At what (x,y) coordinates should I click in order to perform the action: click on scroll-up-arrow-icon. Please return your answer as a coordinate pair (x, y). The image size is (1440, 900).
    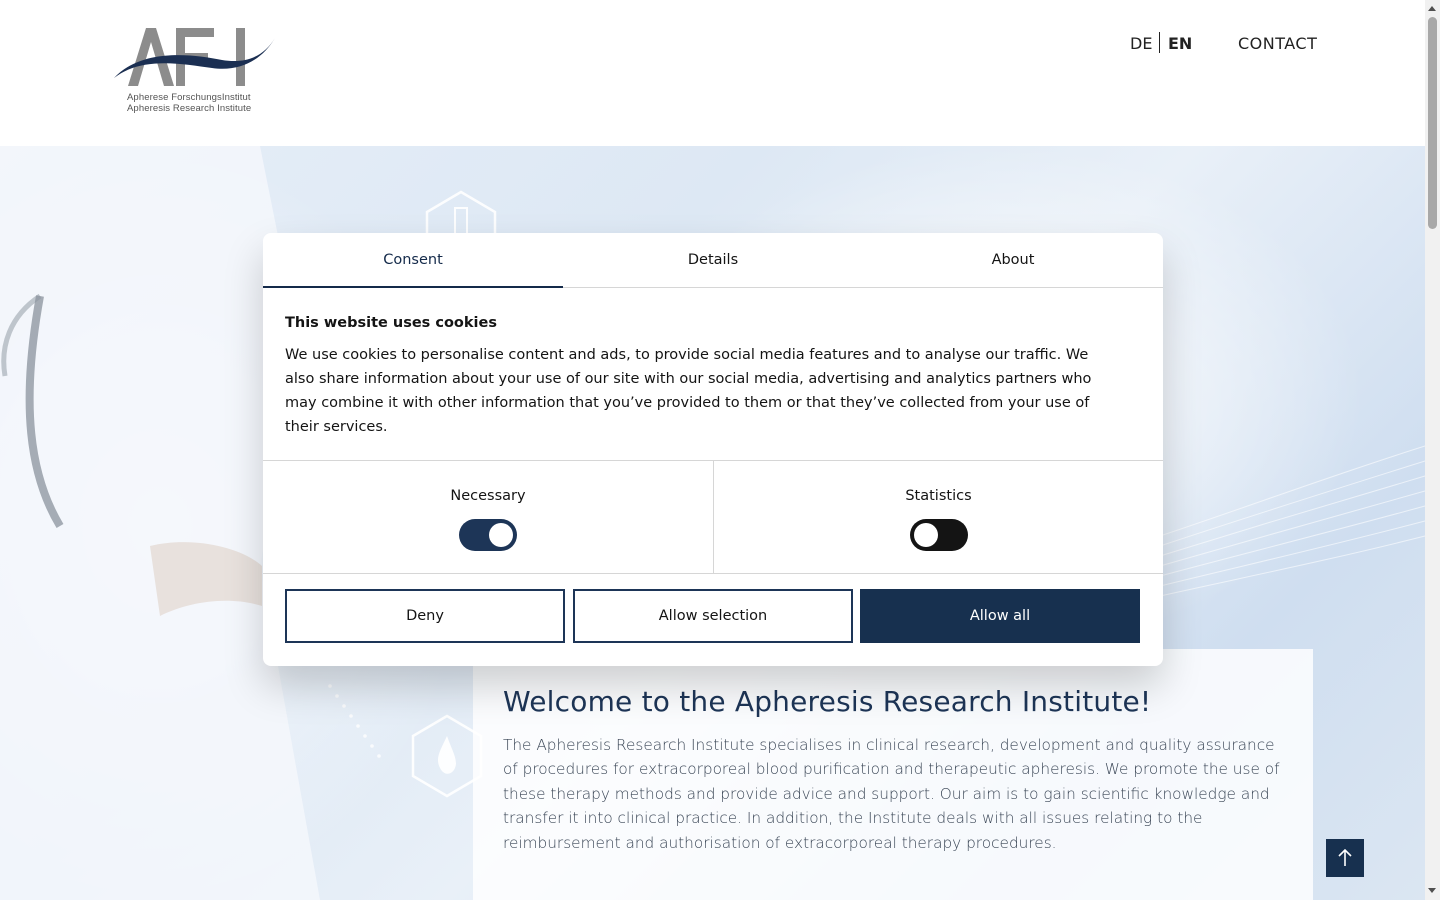
    Looking at the image, I should click on (1432, 8).